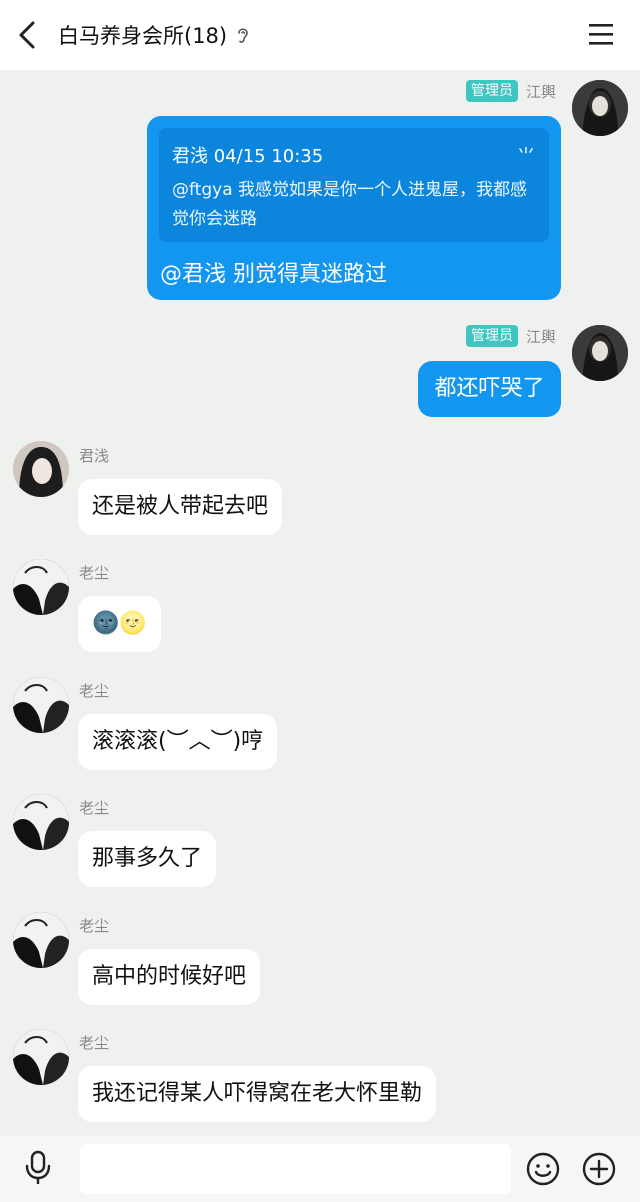 The image size is (640, 1202). Describe the element at coordinates (601, 34) in the screenshot. I see `hamburger-menu-icon` at that location.